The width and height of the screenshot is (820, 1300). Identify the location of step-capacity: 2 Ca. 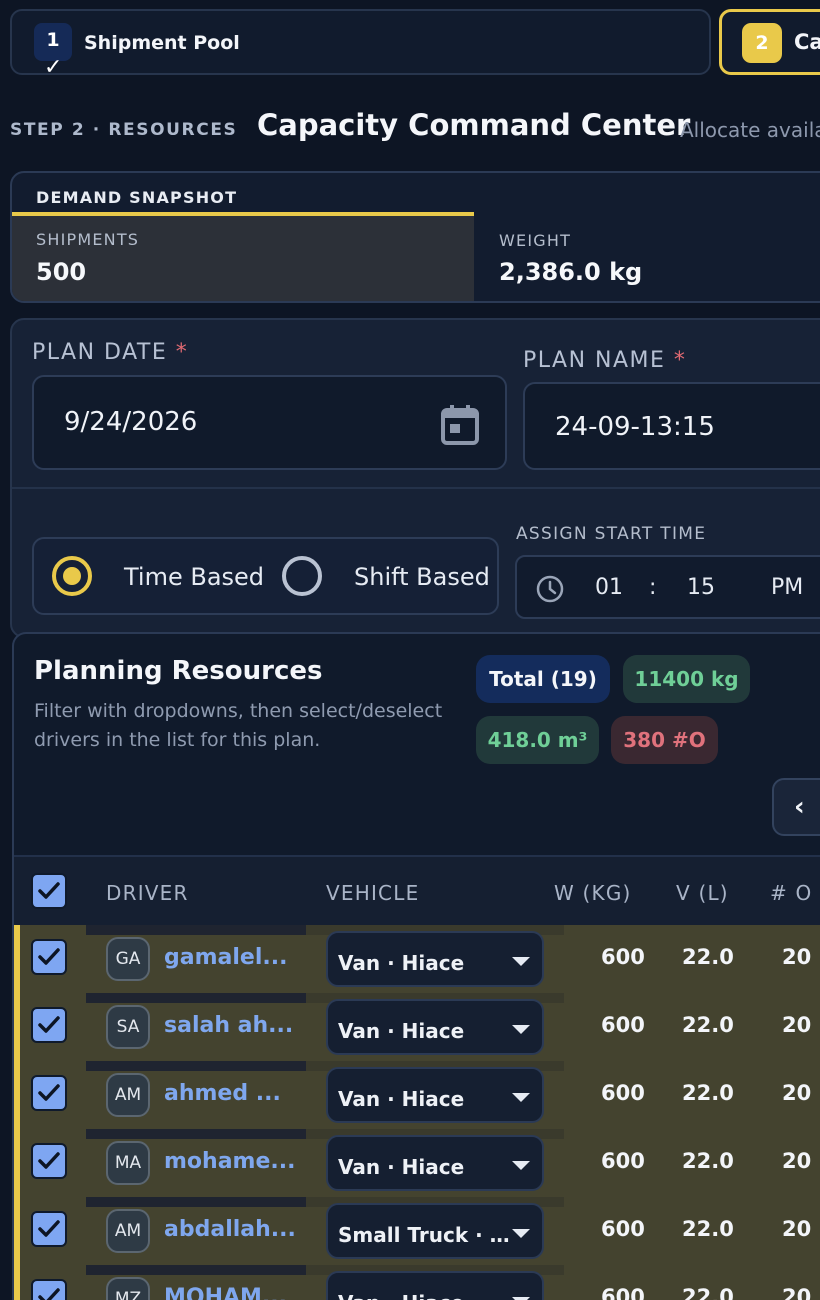
(769, 42).